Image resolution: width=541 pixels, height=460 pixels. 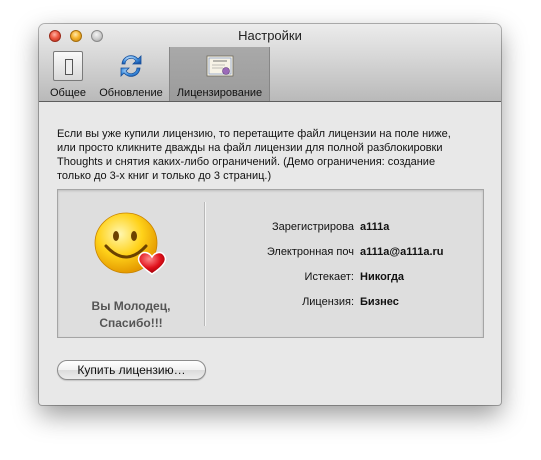 What do you see at coordinates (68, 93) in the screenshot?
I see `tab-general-label: Общее` at bounding box center [68, 93].